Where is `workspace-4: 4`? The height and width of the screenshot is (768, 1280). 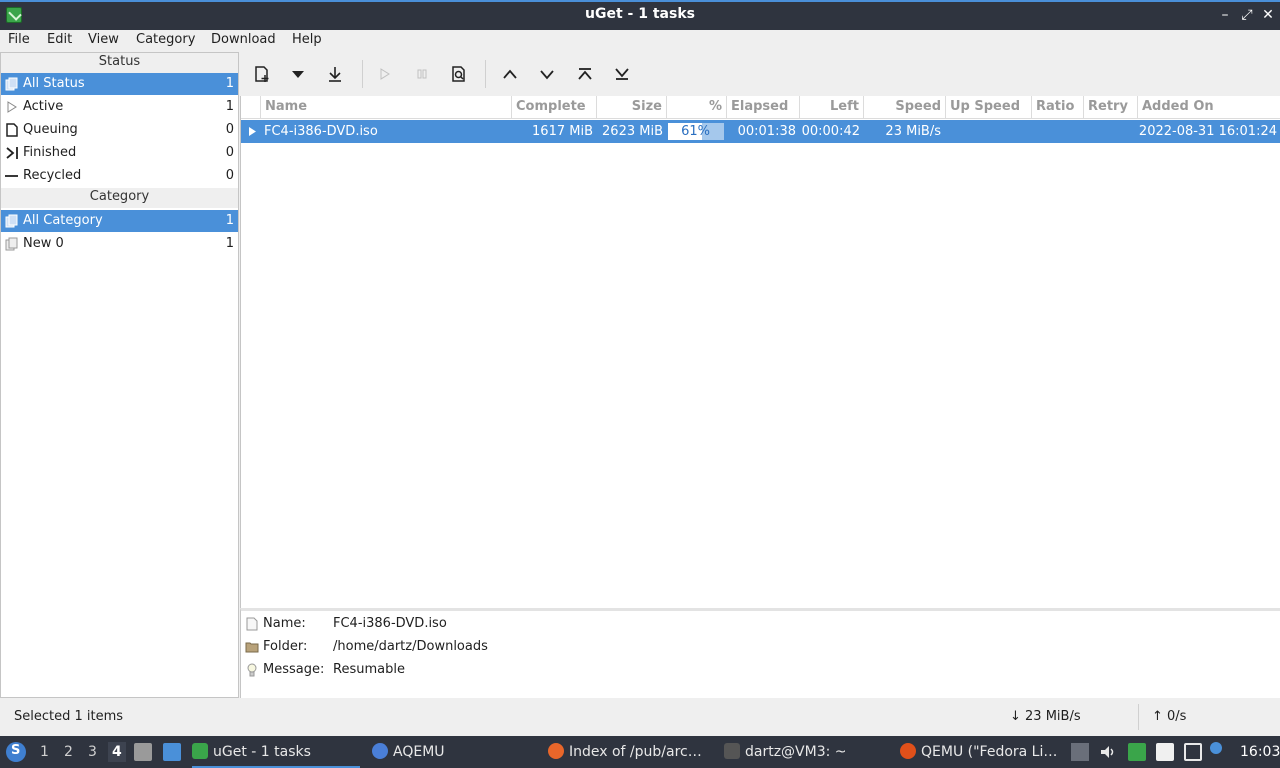
workspace-4: 4 is located at coordinates (117, 752).